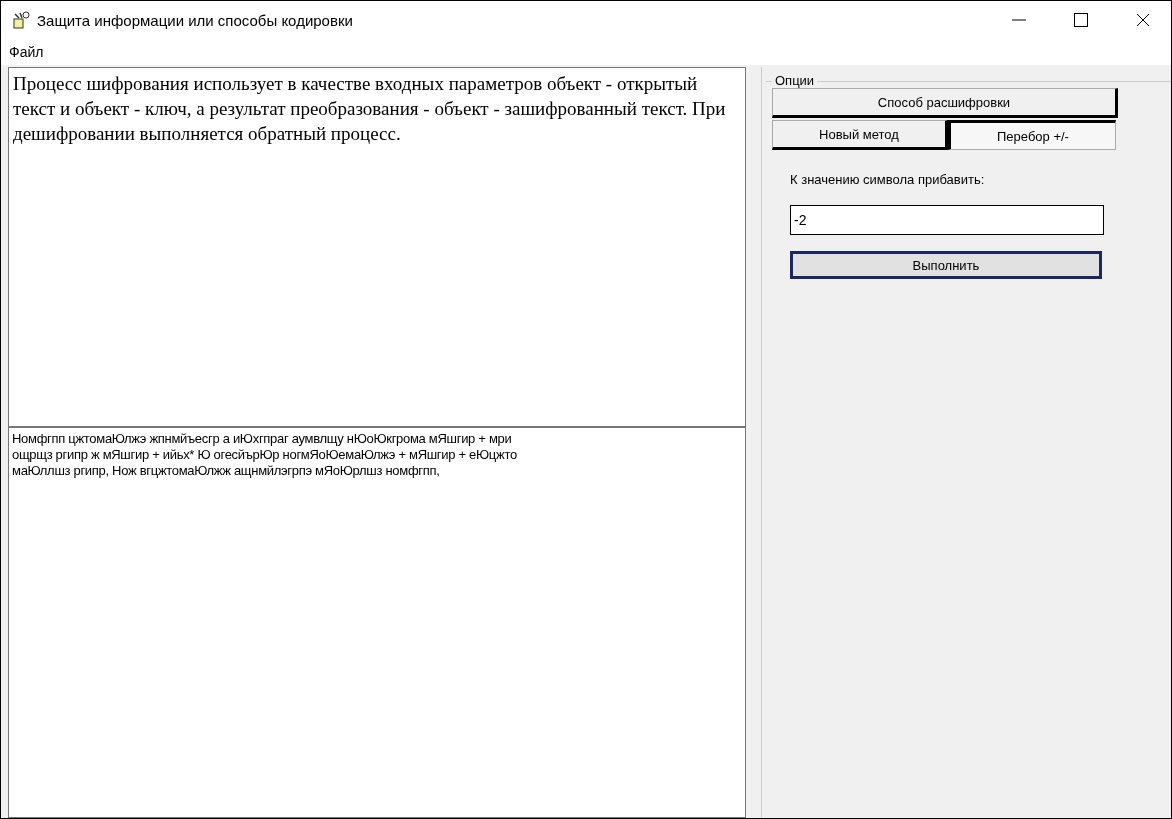  I want to click on run-button: Выполнить, so click(946, 265).